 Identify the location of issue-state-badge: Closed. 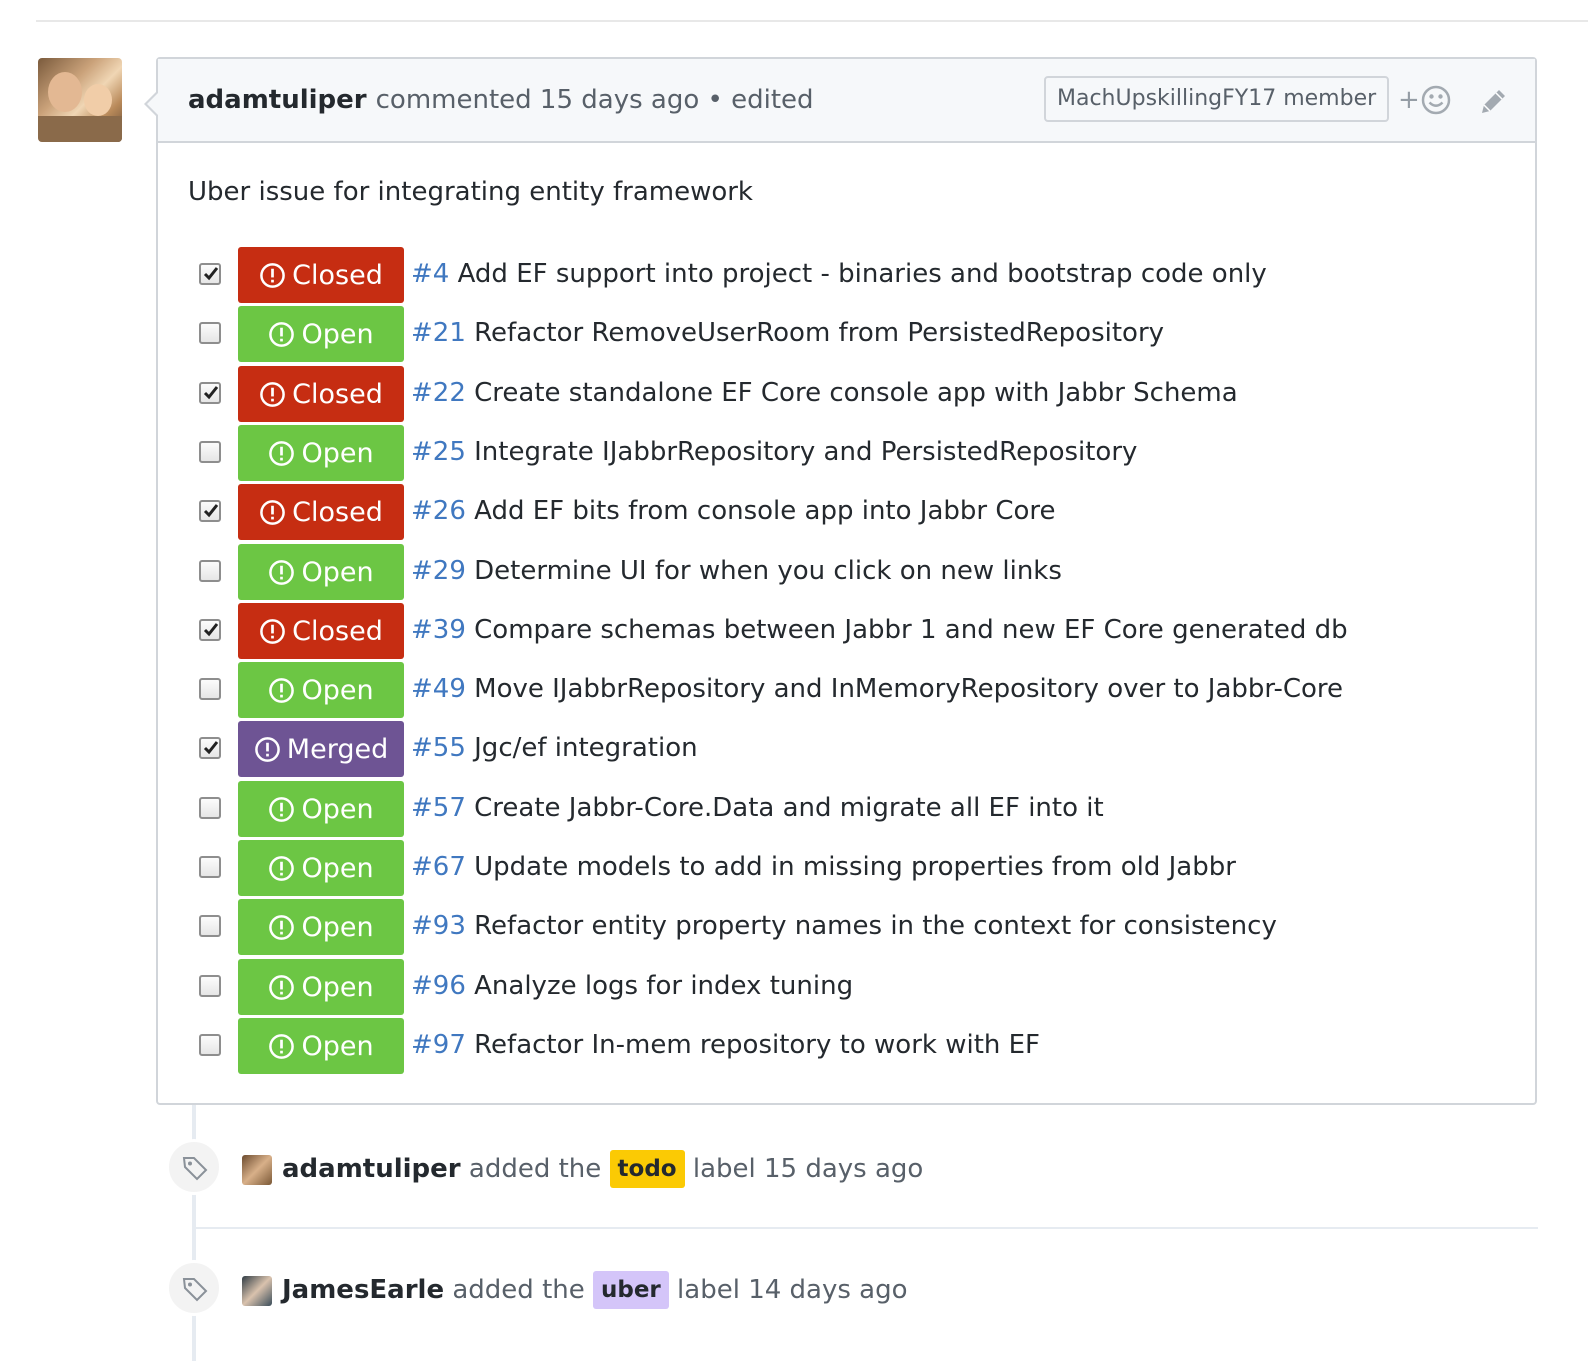
(321, 394).